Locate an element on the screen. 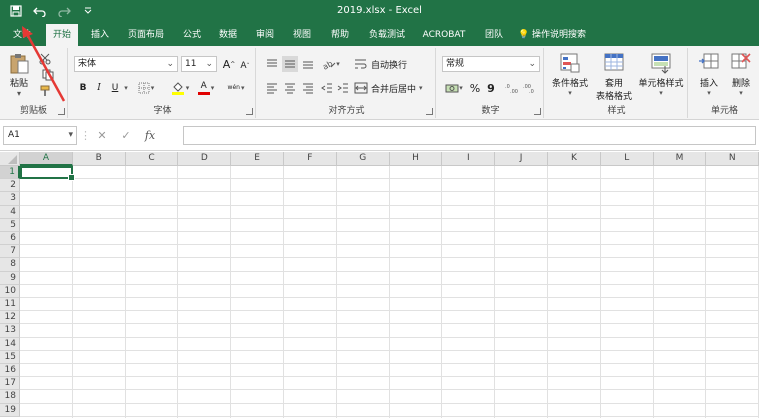 This screenshot has height=418, width=759. column-header-h: H is located at coordinates (416, 159).